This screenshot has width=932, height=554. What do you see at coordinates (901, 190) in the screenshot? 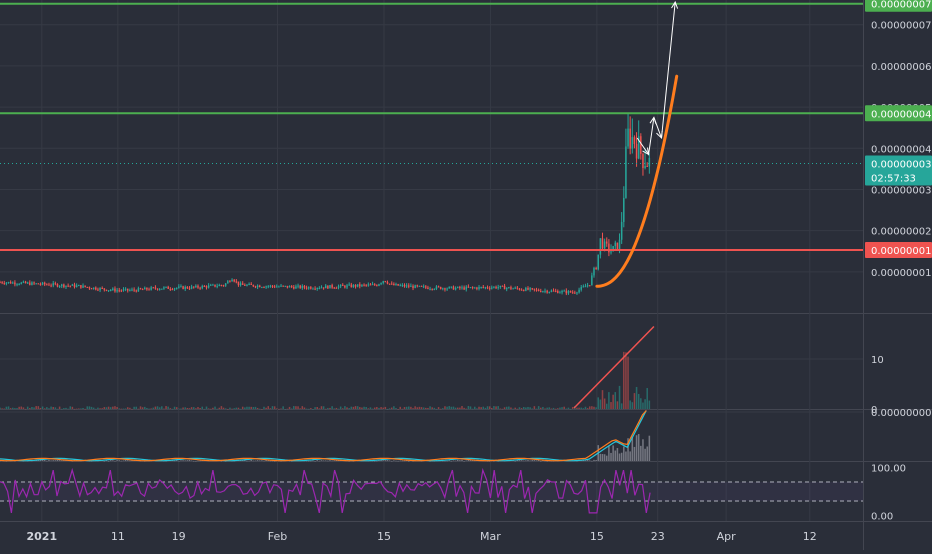
I see `price-tick-label: 0.0000000300` at bounding box center [901, 190].